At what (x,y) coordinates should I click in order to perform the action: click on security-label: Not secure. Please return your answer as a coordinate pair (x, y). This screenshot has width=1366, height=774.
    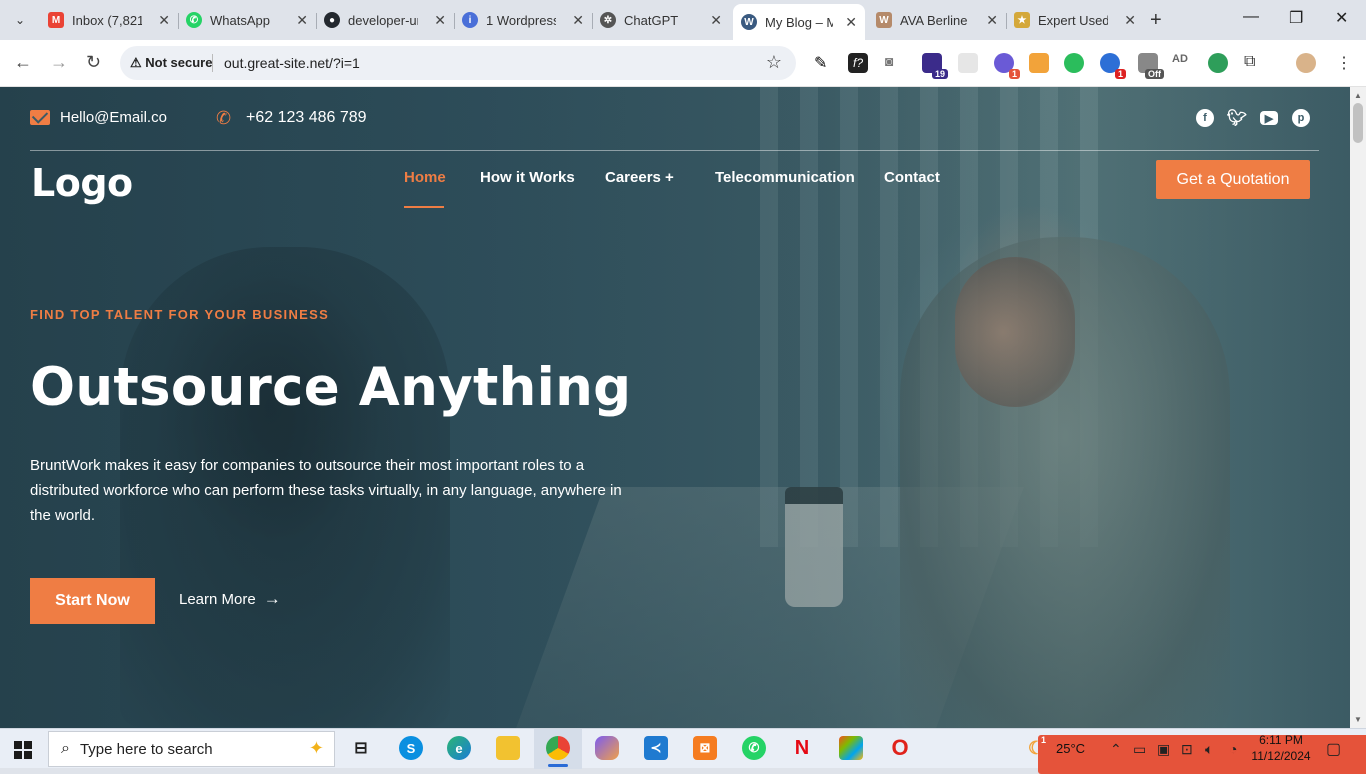
    Looking at the image, I should click on (179, 62).